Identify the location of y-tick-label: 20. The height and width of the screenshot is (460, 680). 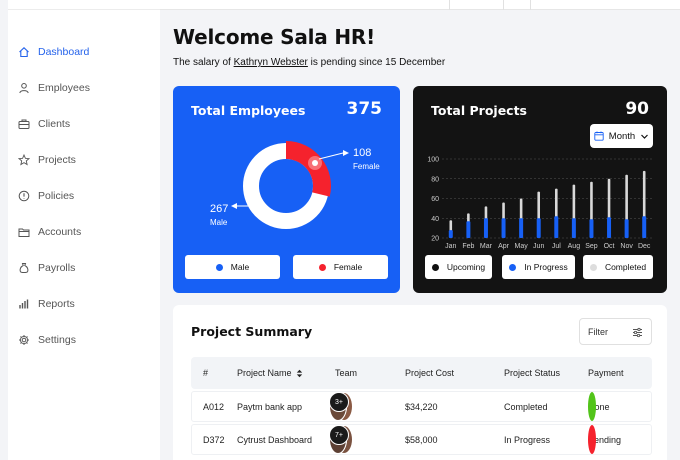
(435, 239).